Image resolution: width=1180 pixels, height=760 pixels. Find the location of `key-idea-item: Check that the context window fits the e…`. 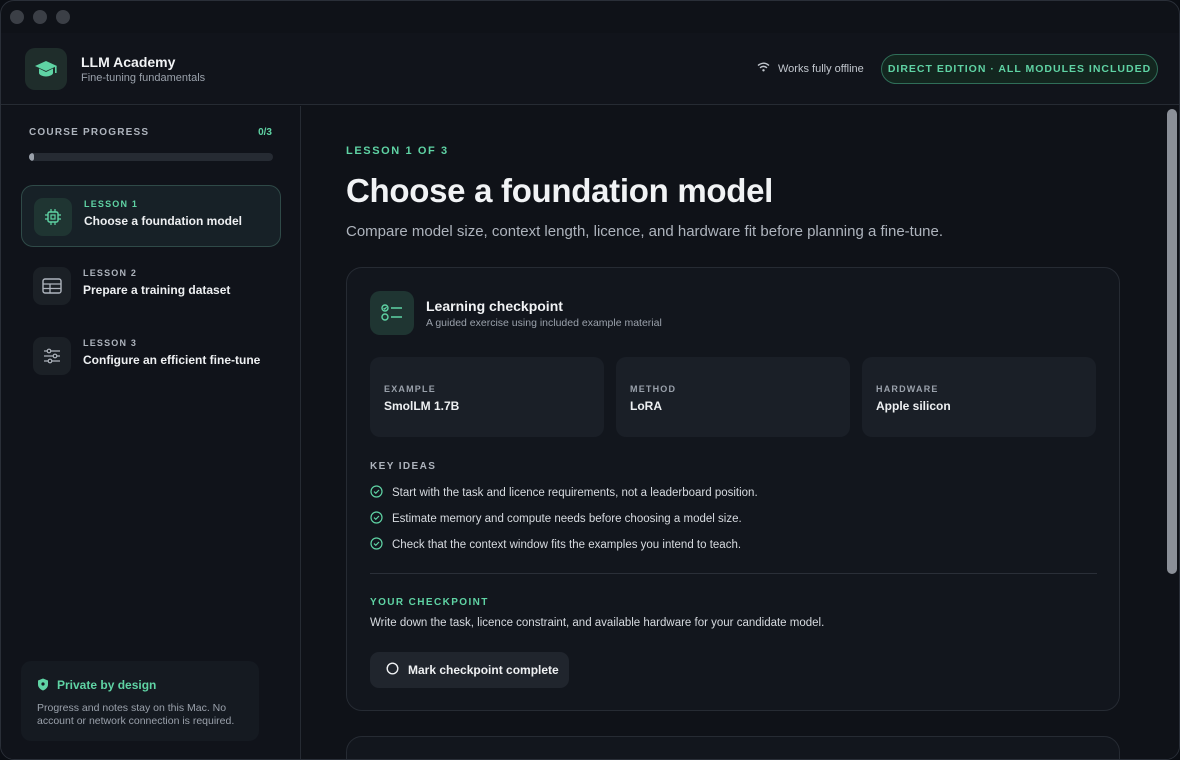

key-idea-item: Check that the context window fits the e… is located at coordinates (555, 545).